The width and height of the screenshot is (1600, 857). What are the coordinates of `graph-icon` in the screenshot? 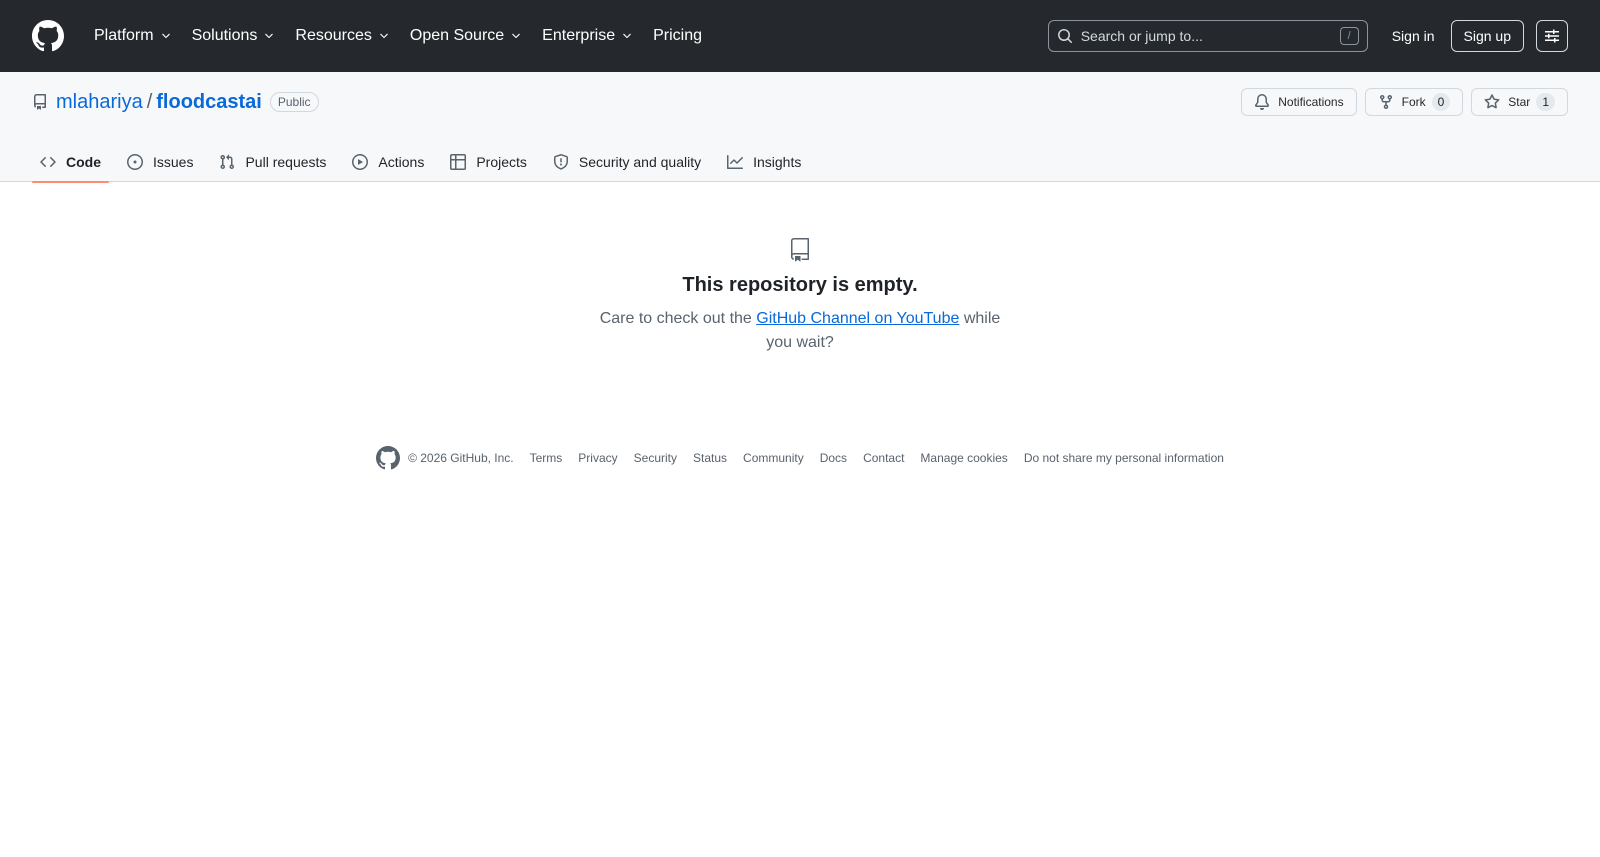 It's located at (735, 162).